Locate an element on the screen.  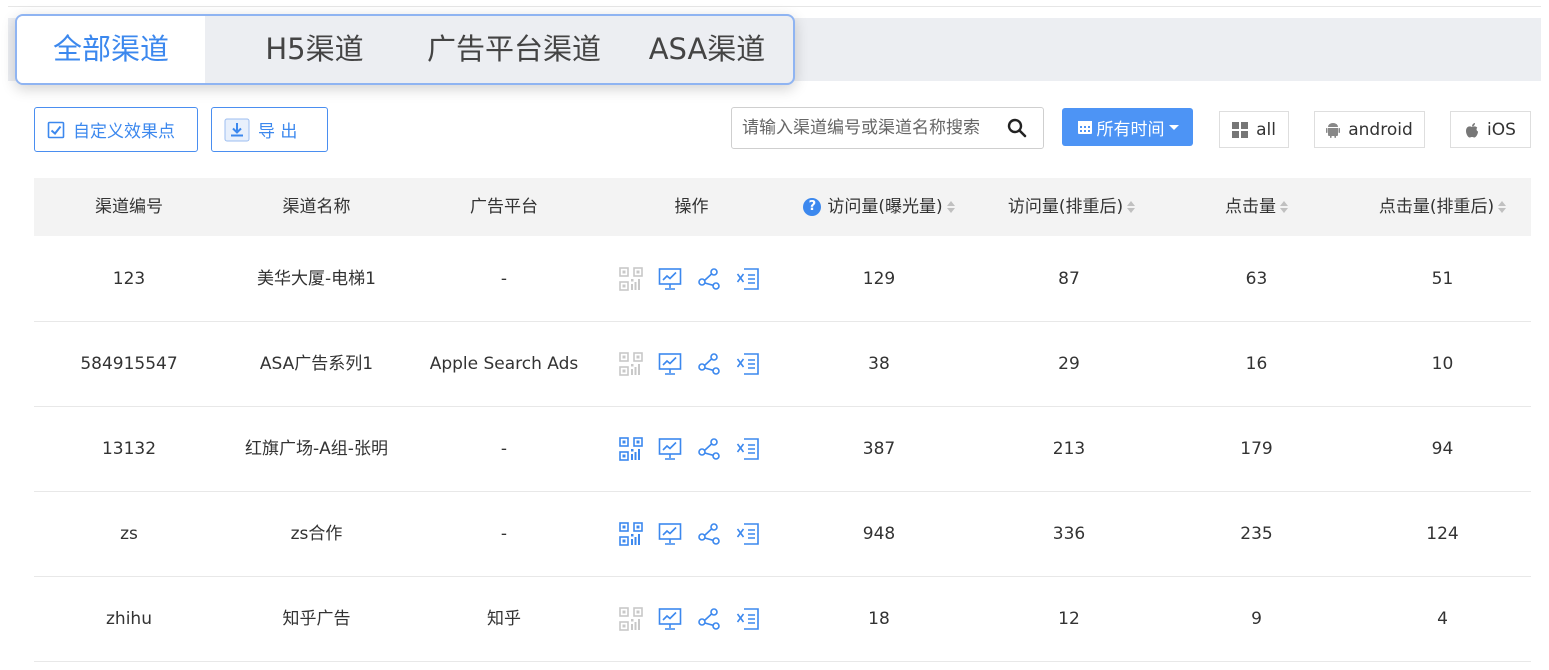
column-header-channel-id: 渠道编号 is located at coordinates (129, 207).